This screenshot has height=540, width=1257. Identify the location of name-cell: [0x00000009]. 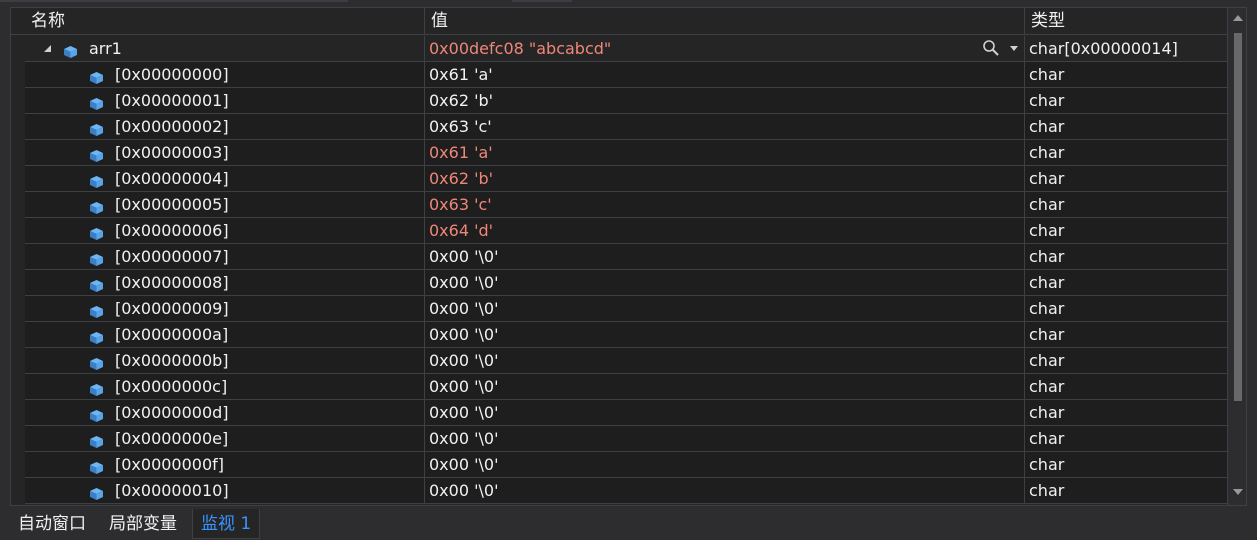
(224, 308).